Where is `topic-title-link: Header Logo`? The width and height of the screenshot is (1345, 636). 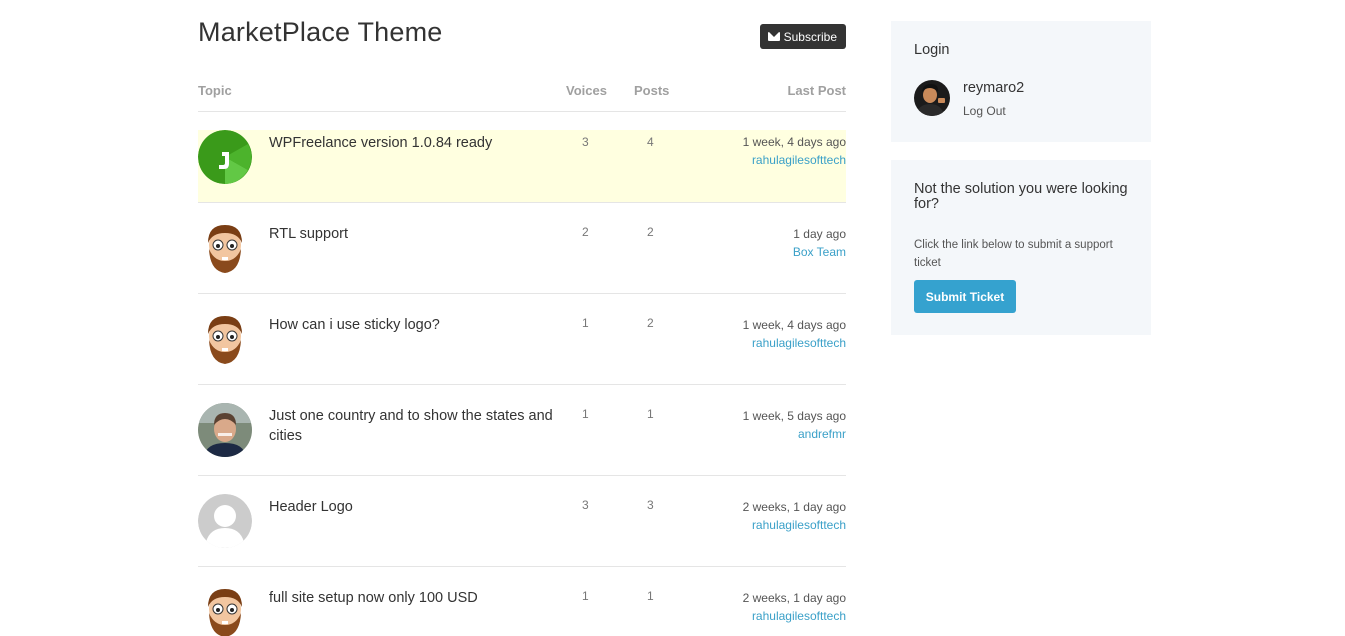 topic-title-link: Header Logo is located at coordinates (419, 507).